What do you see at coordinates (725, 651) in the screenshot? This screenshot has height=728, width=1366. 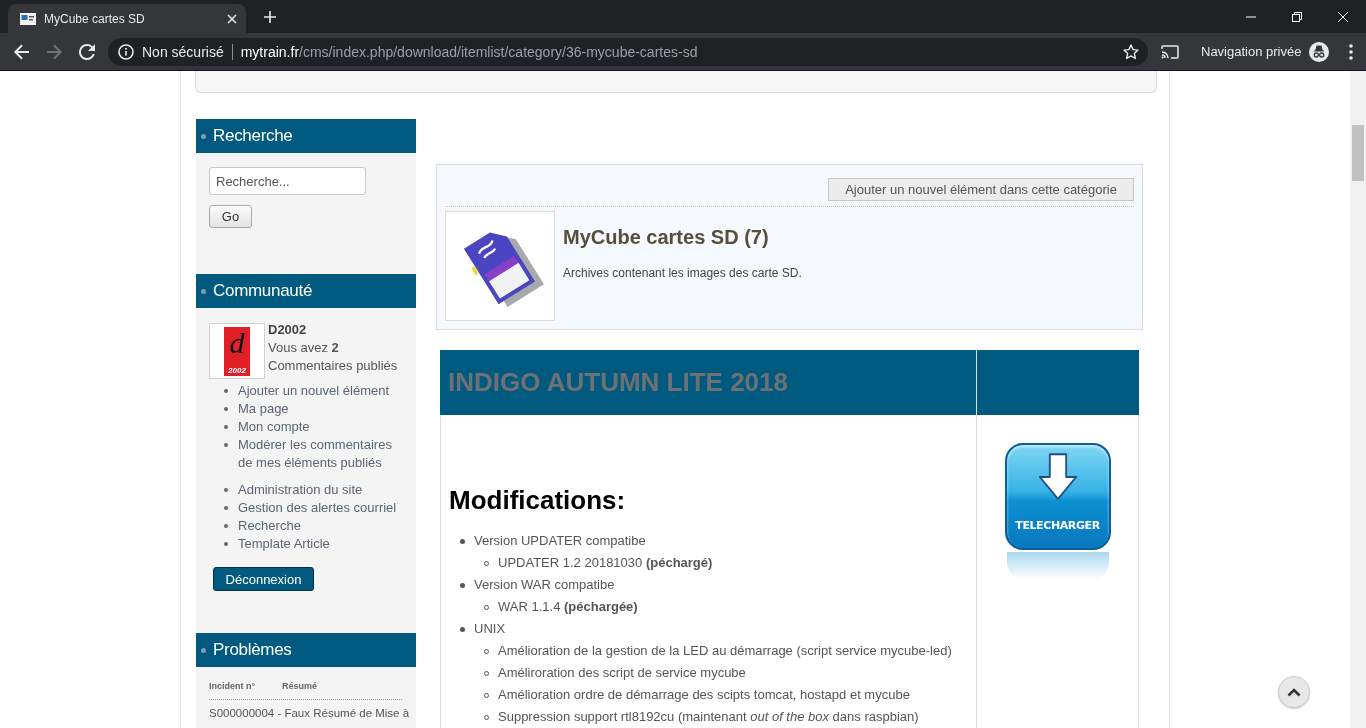 I see `change-item: Amélioration de la gestion de la LED au démarrage (script service mycube-led)` at bounding box center [725, 651].